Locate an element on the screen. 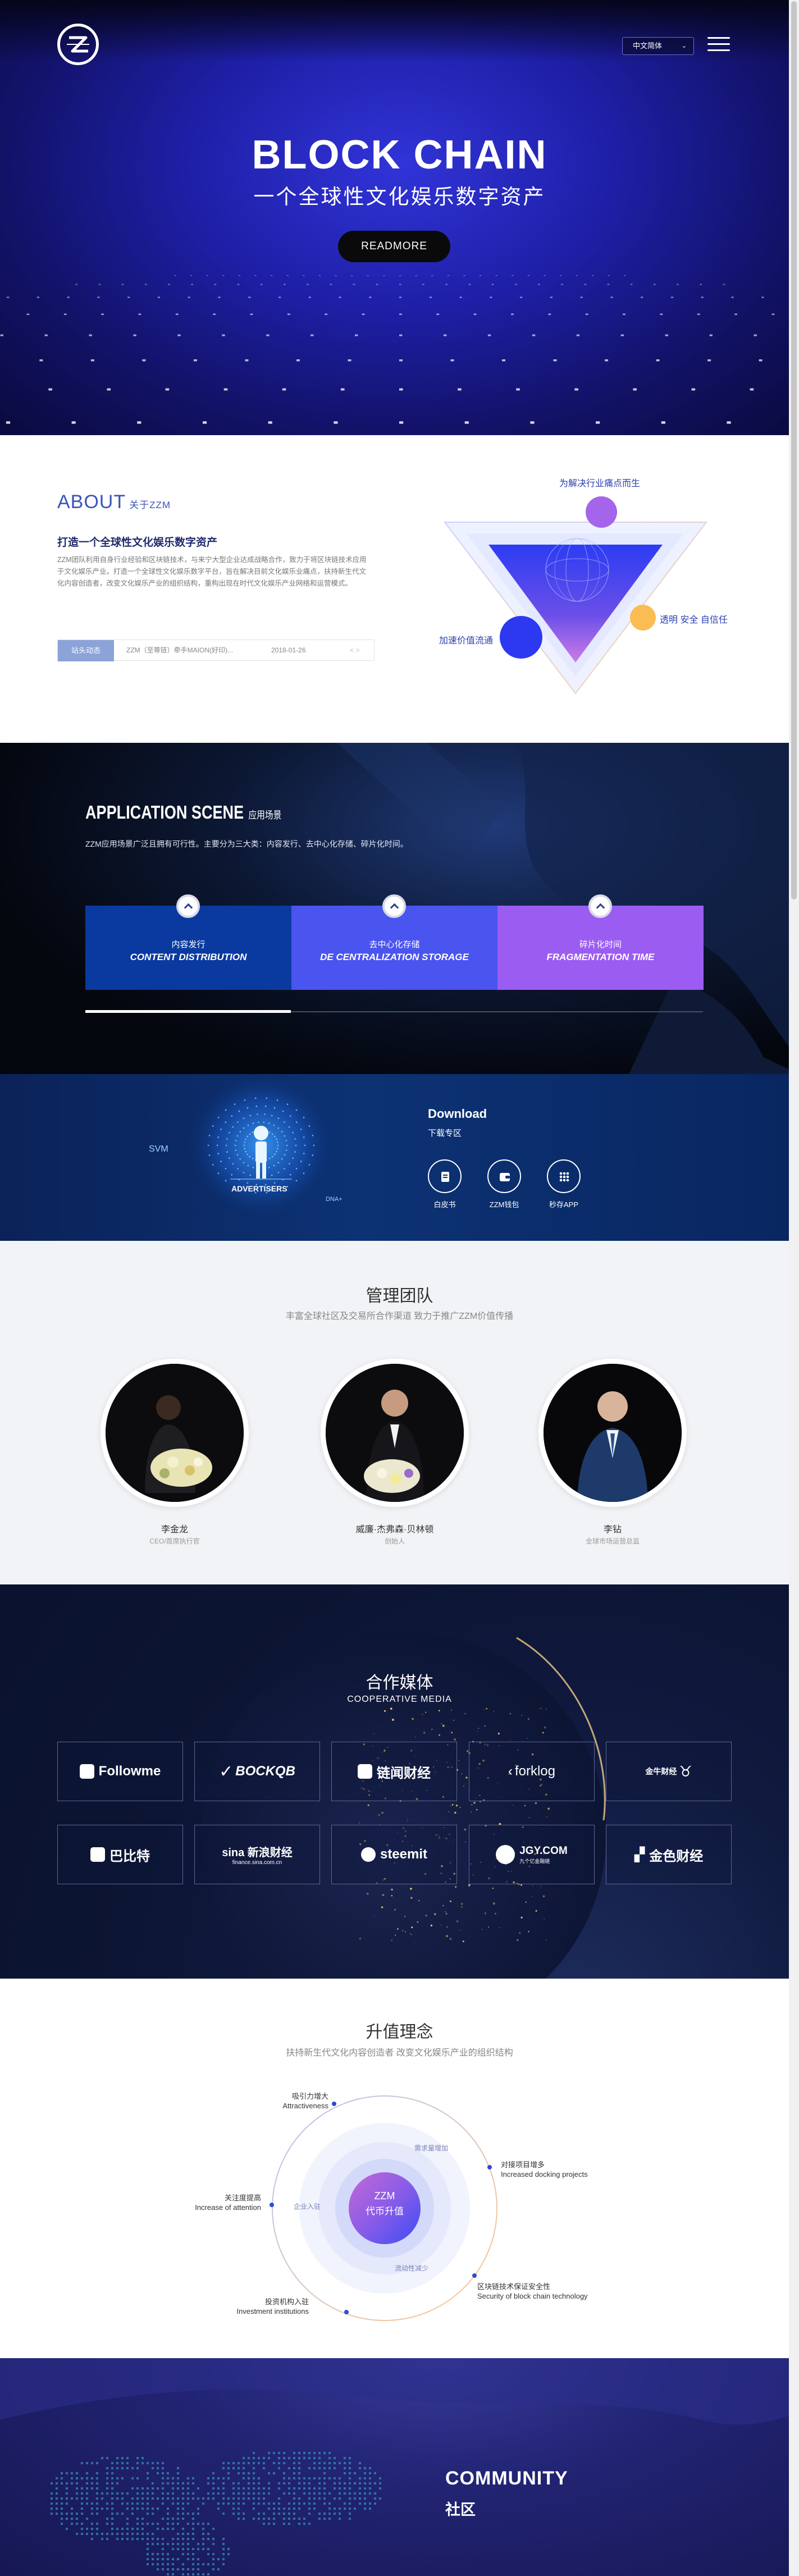 This screenshot has height=2576, width=799. partner-lianwen: 链闻财经 is located at coordinates (394, 1771).